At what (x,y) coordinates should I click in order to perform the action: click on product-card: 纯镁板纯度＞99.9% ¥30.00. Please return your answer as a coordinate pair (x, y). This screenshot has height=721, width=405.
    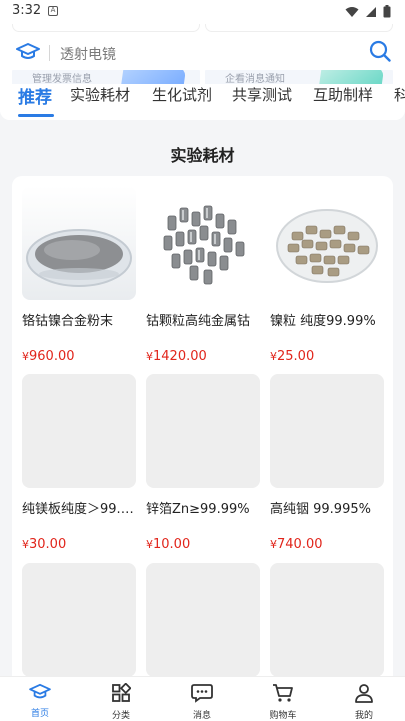
    Looking at the image, I should click on (79, 463).